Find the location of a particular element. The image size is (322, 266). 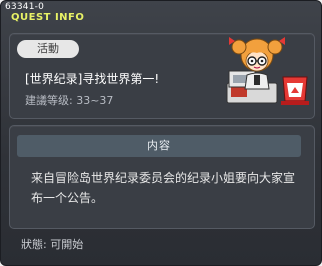

window-title: QUEST INFO is located at coordinates (48, 17).